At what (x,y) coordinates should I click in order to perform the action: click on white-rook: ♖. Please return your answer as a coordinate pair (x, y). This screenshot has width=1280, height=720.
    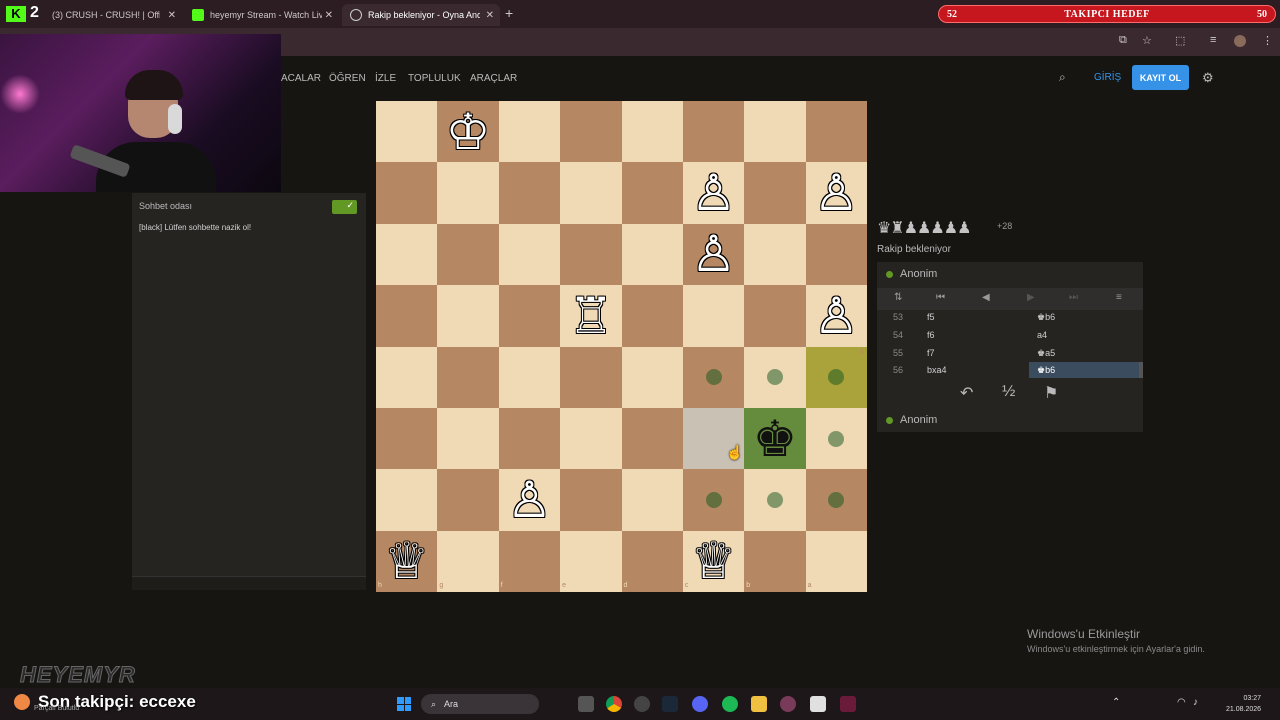
    Looking at the image, I should click on (590, 315).